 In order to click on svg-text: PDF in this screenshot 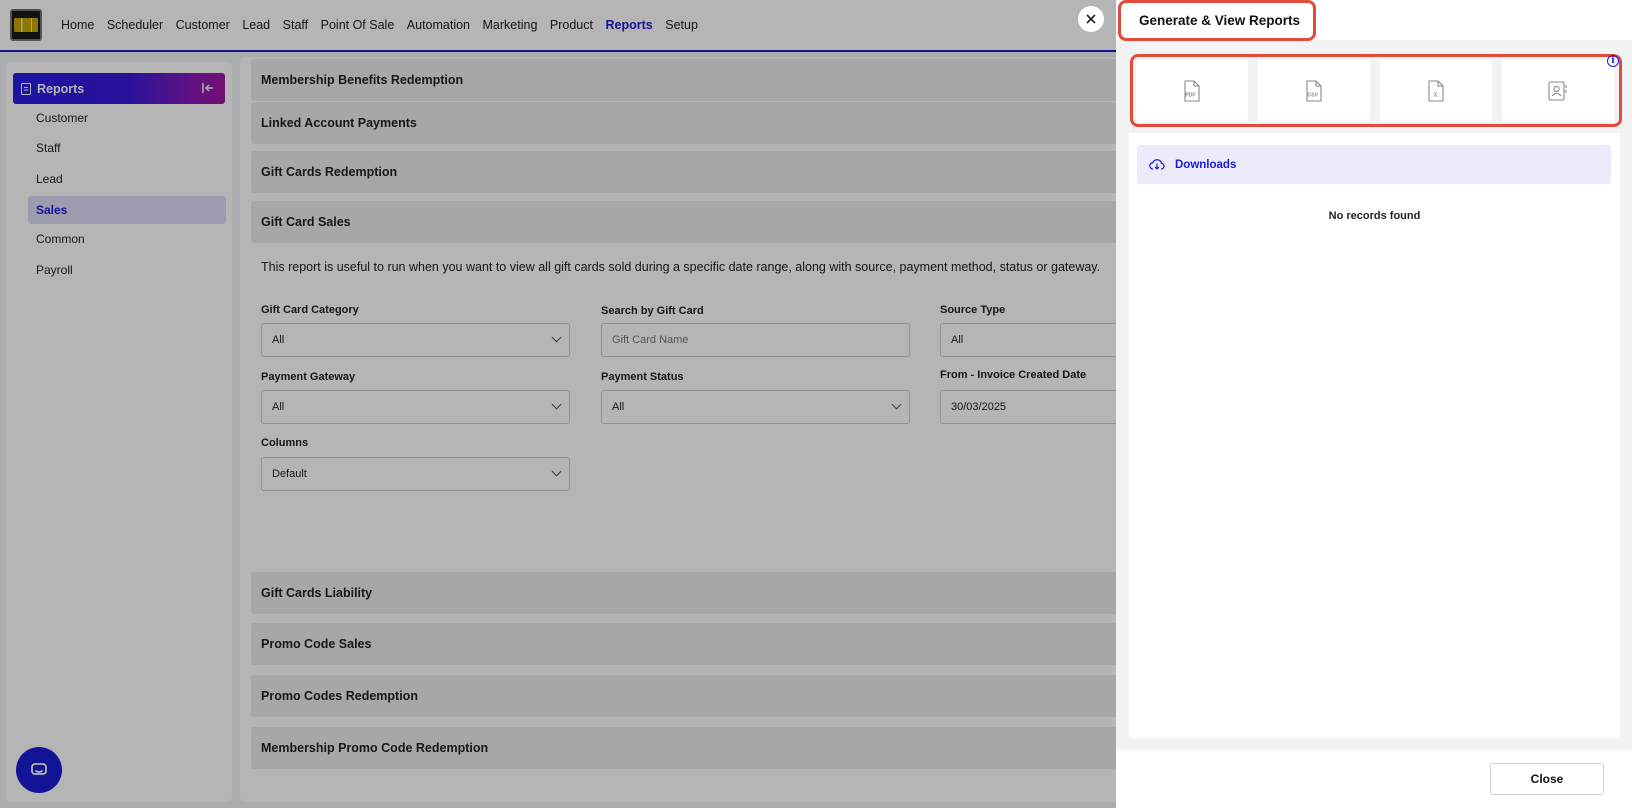, I will do `click(1190, 96)`.